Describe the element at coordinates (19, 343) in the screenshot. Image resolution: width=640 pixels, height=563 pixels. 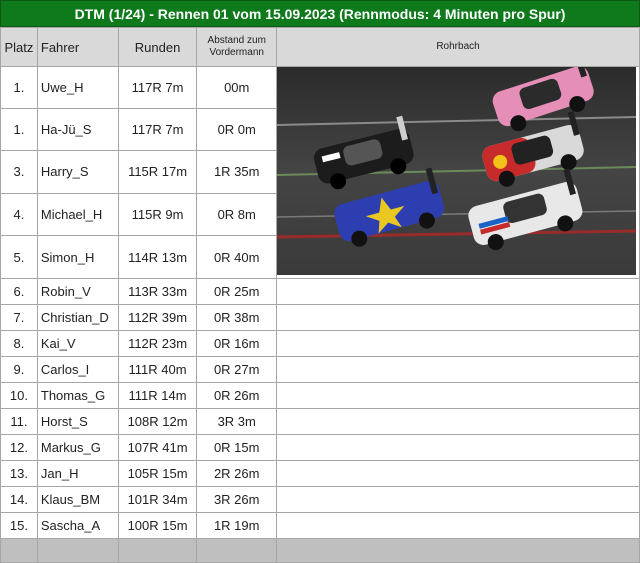
I see `cell-place: 8.` at that location.